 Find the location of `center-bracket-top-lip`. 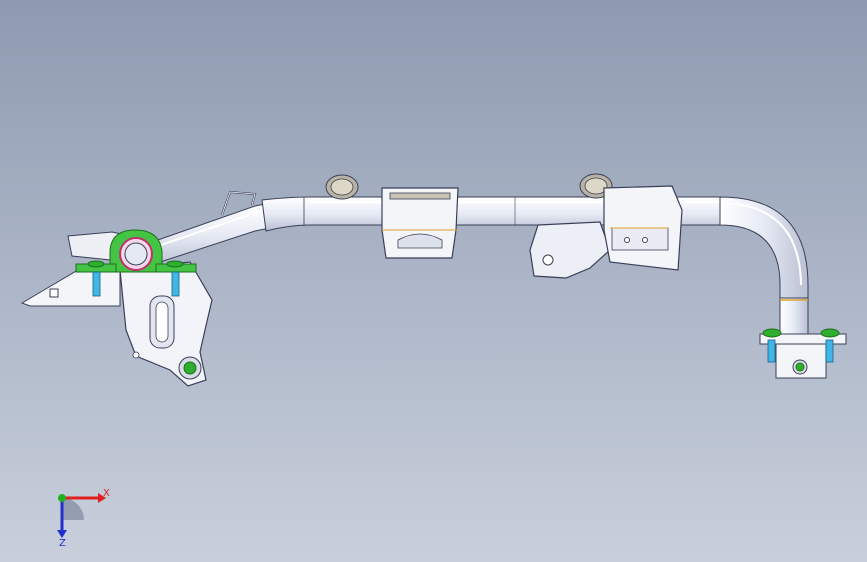

center-bracket-top-lip is located at coordinates (420, 196).